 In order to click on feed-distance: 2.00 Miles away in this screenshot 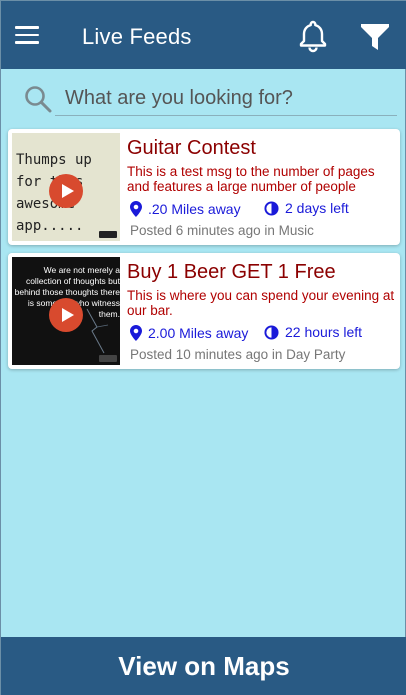, I will do `click(189, 333)`.